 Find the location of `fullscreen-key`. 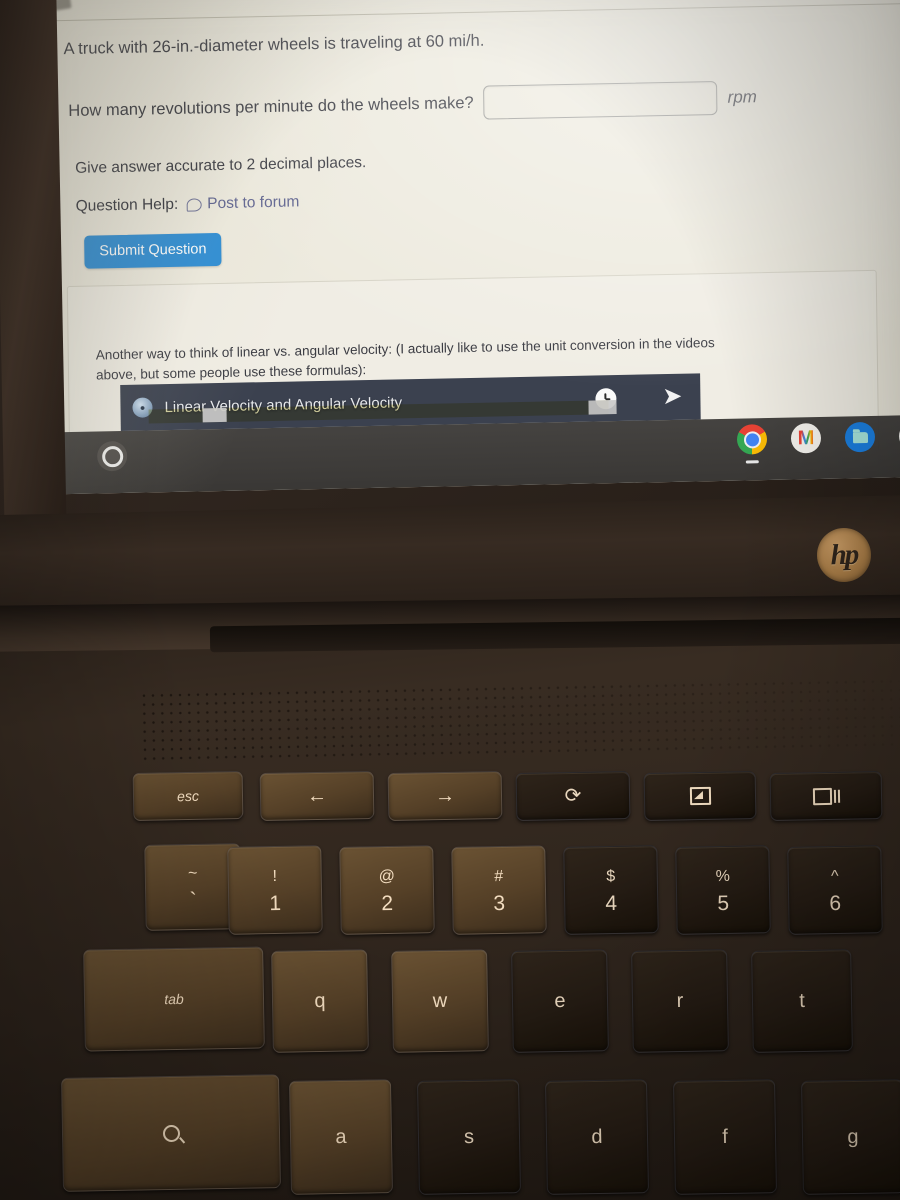

fullscreen-key is located at coordinates (700, 796).